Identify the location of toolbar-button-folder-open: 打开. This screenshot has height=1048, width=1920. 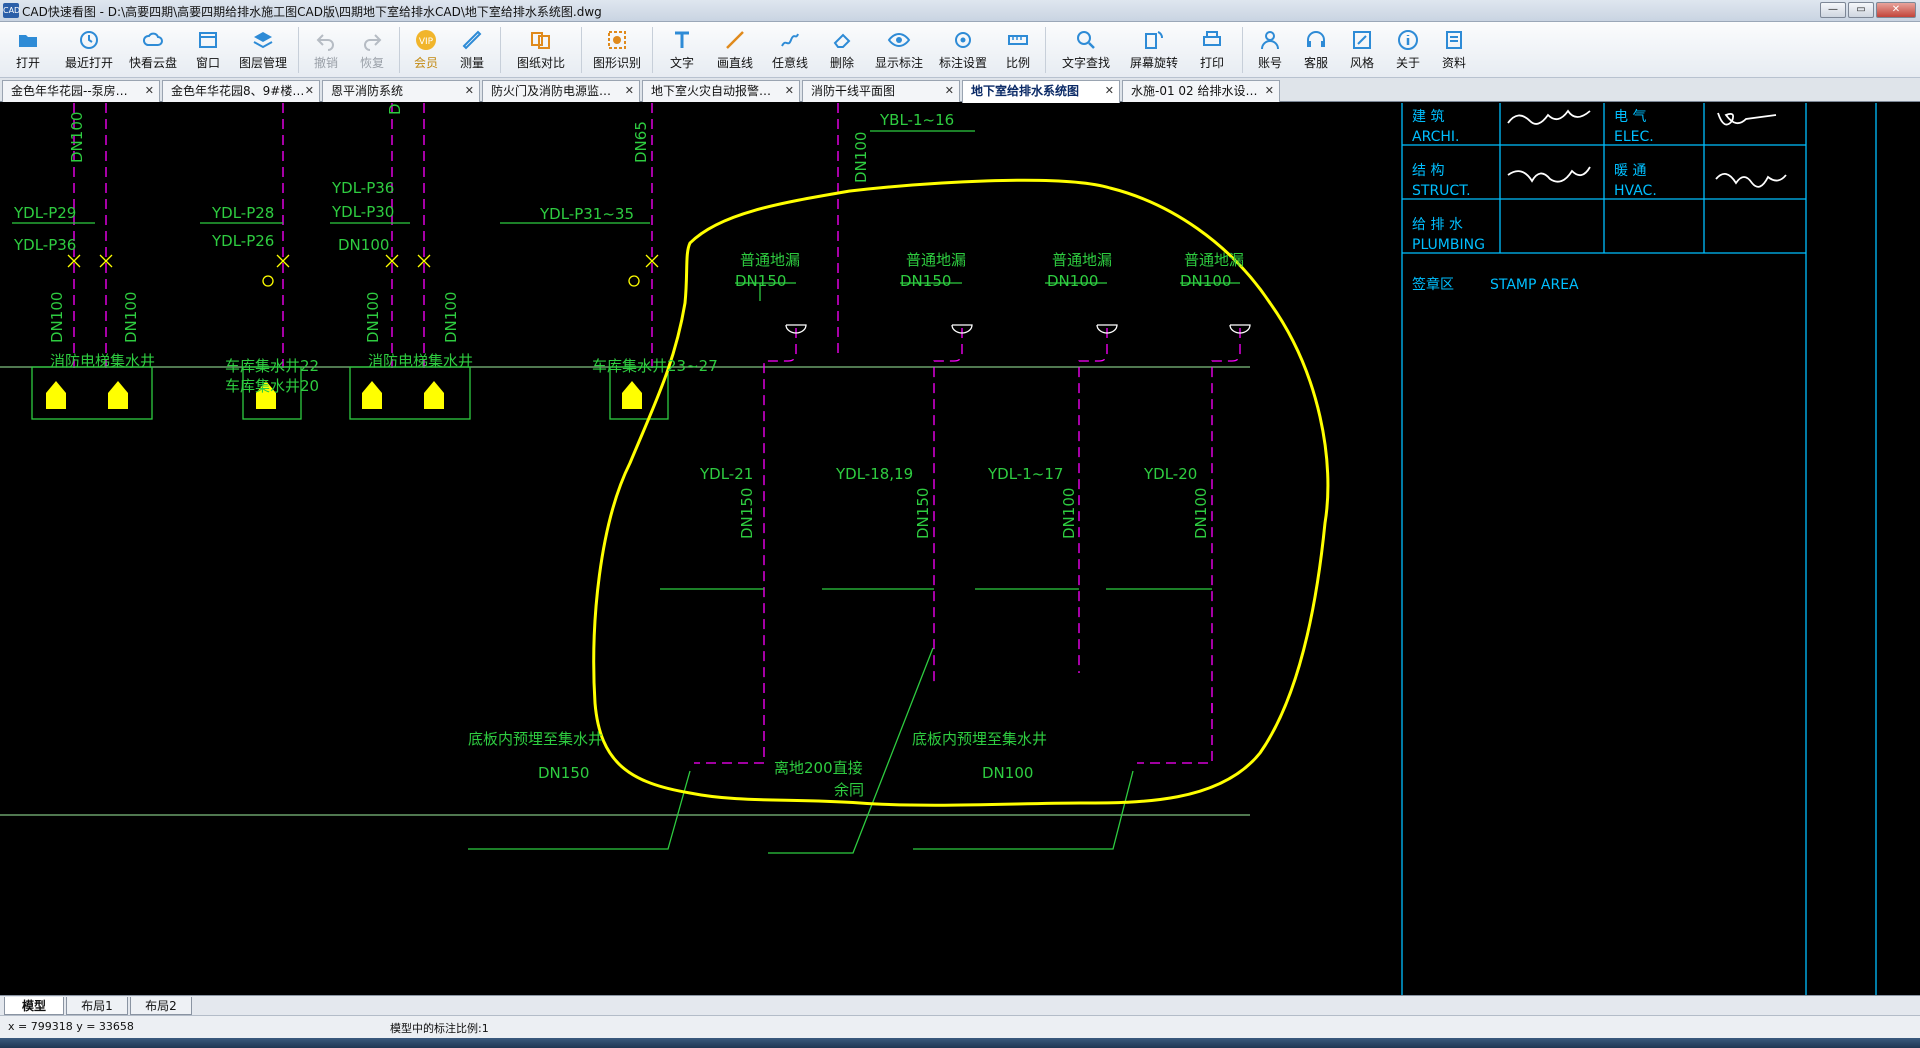
(28, 50).